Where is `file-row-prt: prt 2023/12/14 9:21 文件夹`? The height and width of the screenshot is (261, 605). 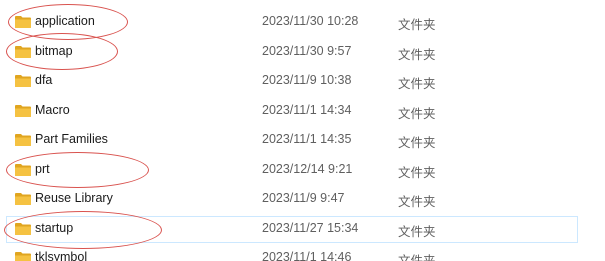 file-row-prt: prt 2023/12/14 9:21 文件夹 is located at coordinates (302, 169).